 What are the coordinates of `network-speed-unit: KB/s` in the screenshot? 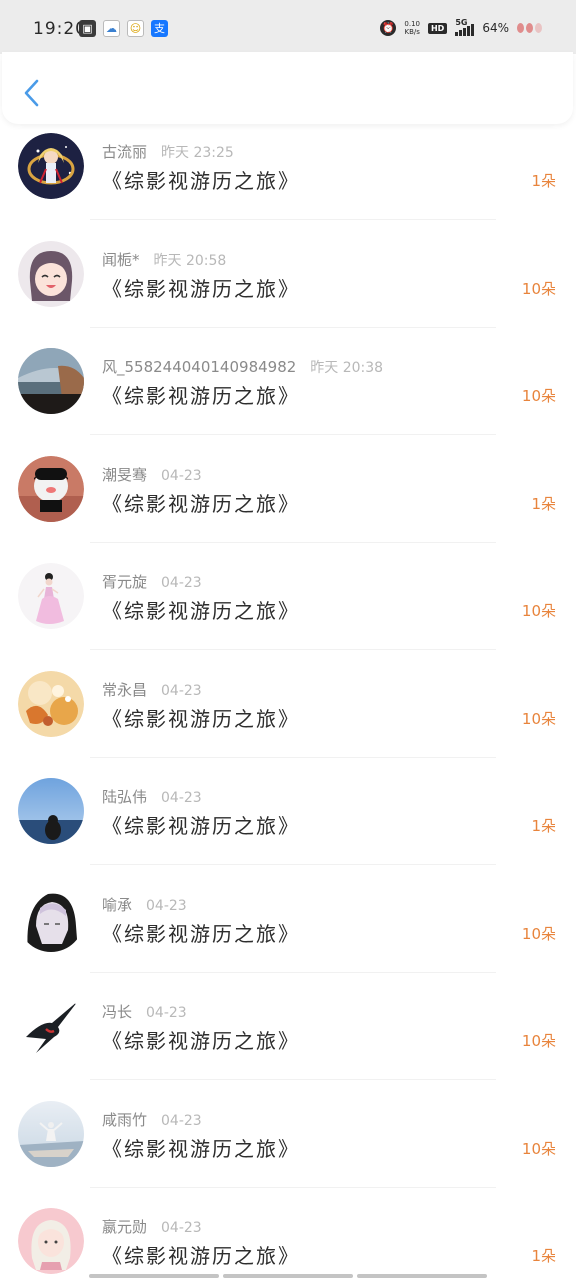 It's located at (412, 32).